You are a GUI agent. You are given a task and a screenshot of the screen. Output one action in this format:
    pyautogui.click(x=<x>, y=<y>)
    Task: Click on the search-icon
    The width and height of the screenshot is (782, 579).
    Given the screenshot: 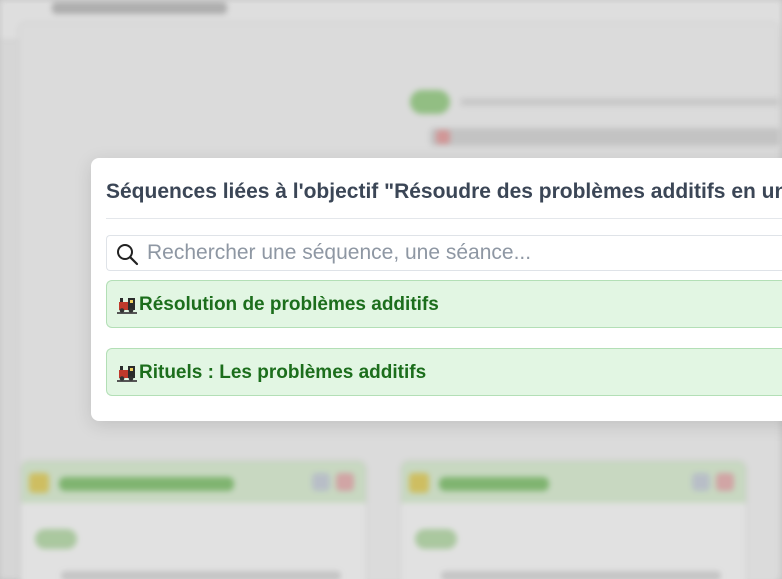 What is the action you would take?
    pyautogui.click(x=128, y=255)
    